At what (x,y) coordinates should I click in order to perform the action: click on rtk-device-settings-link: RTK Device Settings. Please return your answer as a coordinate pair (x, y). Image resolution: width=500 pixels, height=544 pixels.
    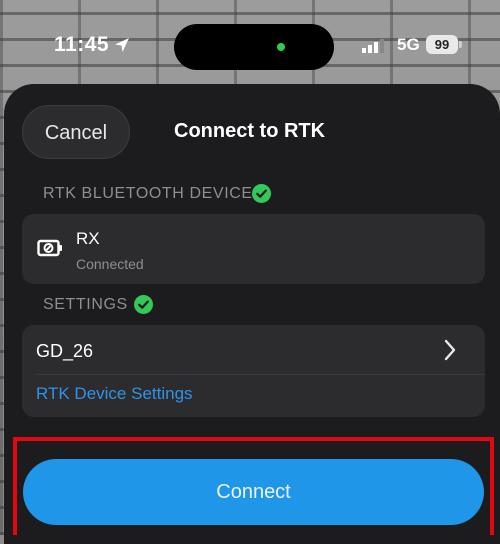
    Looking at the image, I should click on (114, 394).